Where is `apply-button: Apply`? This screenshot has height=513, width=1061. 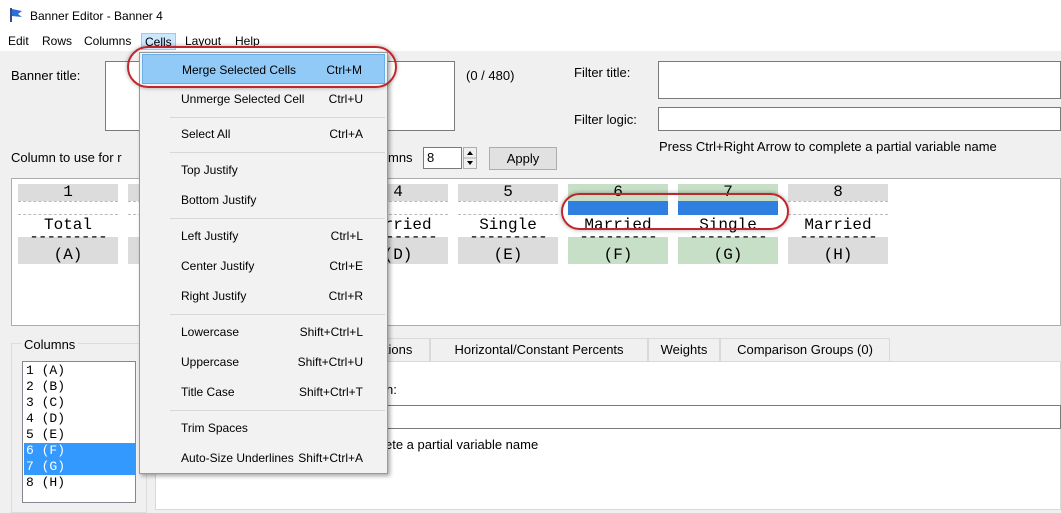
apply-button: Apply is located at coordinates (523, 158).